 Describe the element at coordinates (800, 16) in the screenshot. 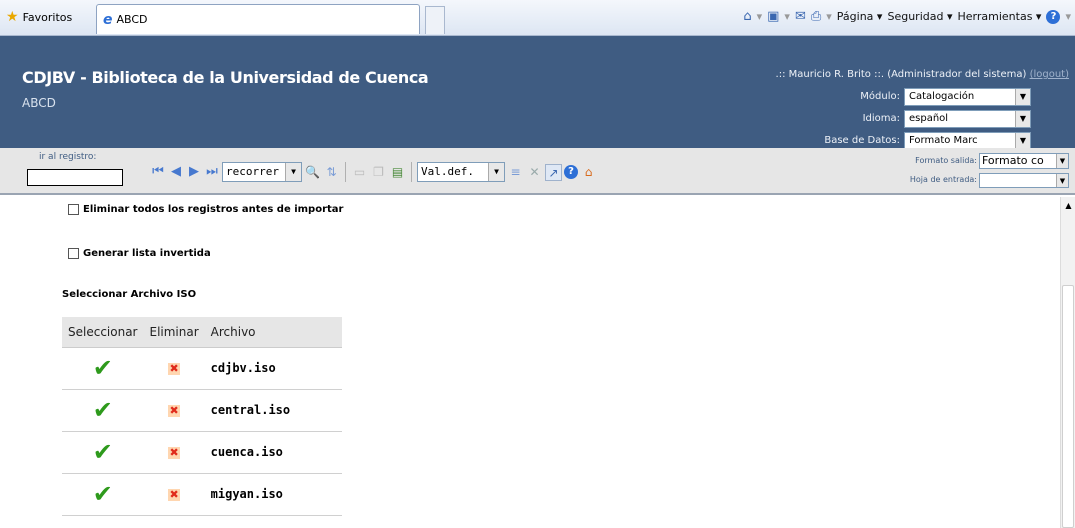

I see `mail-icon: ✉` at that location.